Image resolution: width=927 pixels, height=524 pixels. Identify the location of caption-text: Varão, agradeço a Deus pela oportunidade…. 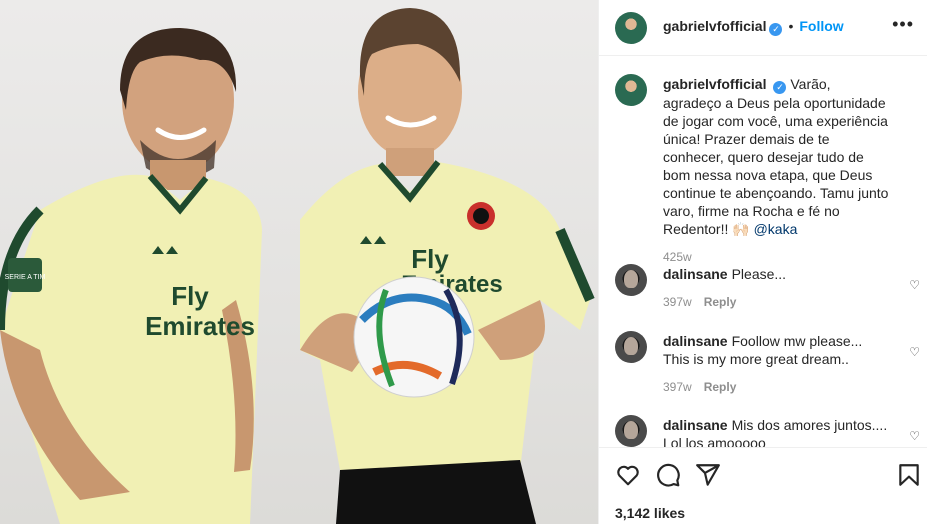
(776, 156).